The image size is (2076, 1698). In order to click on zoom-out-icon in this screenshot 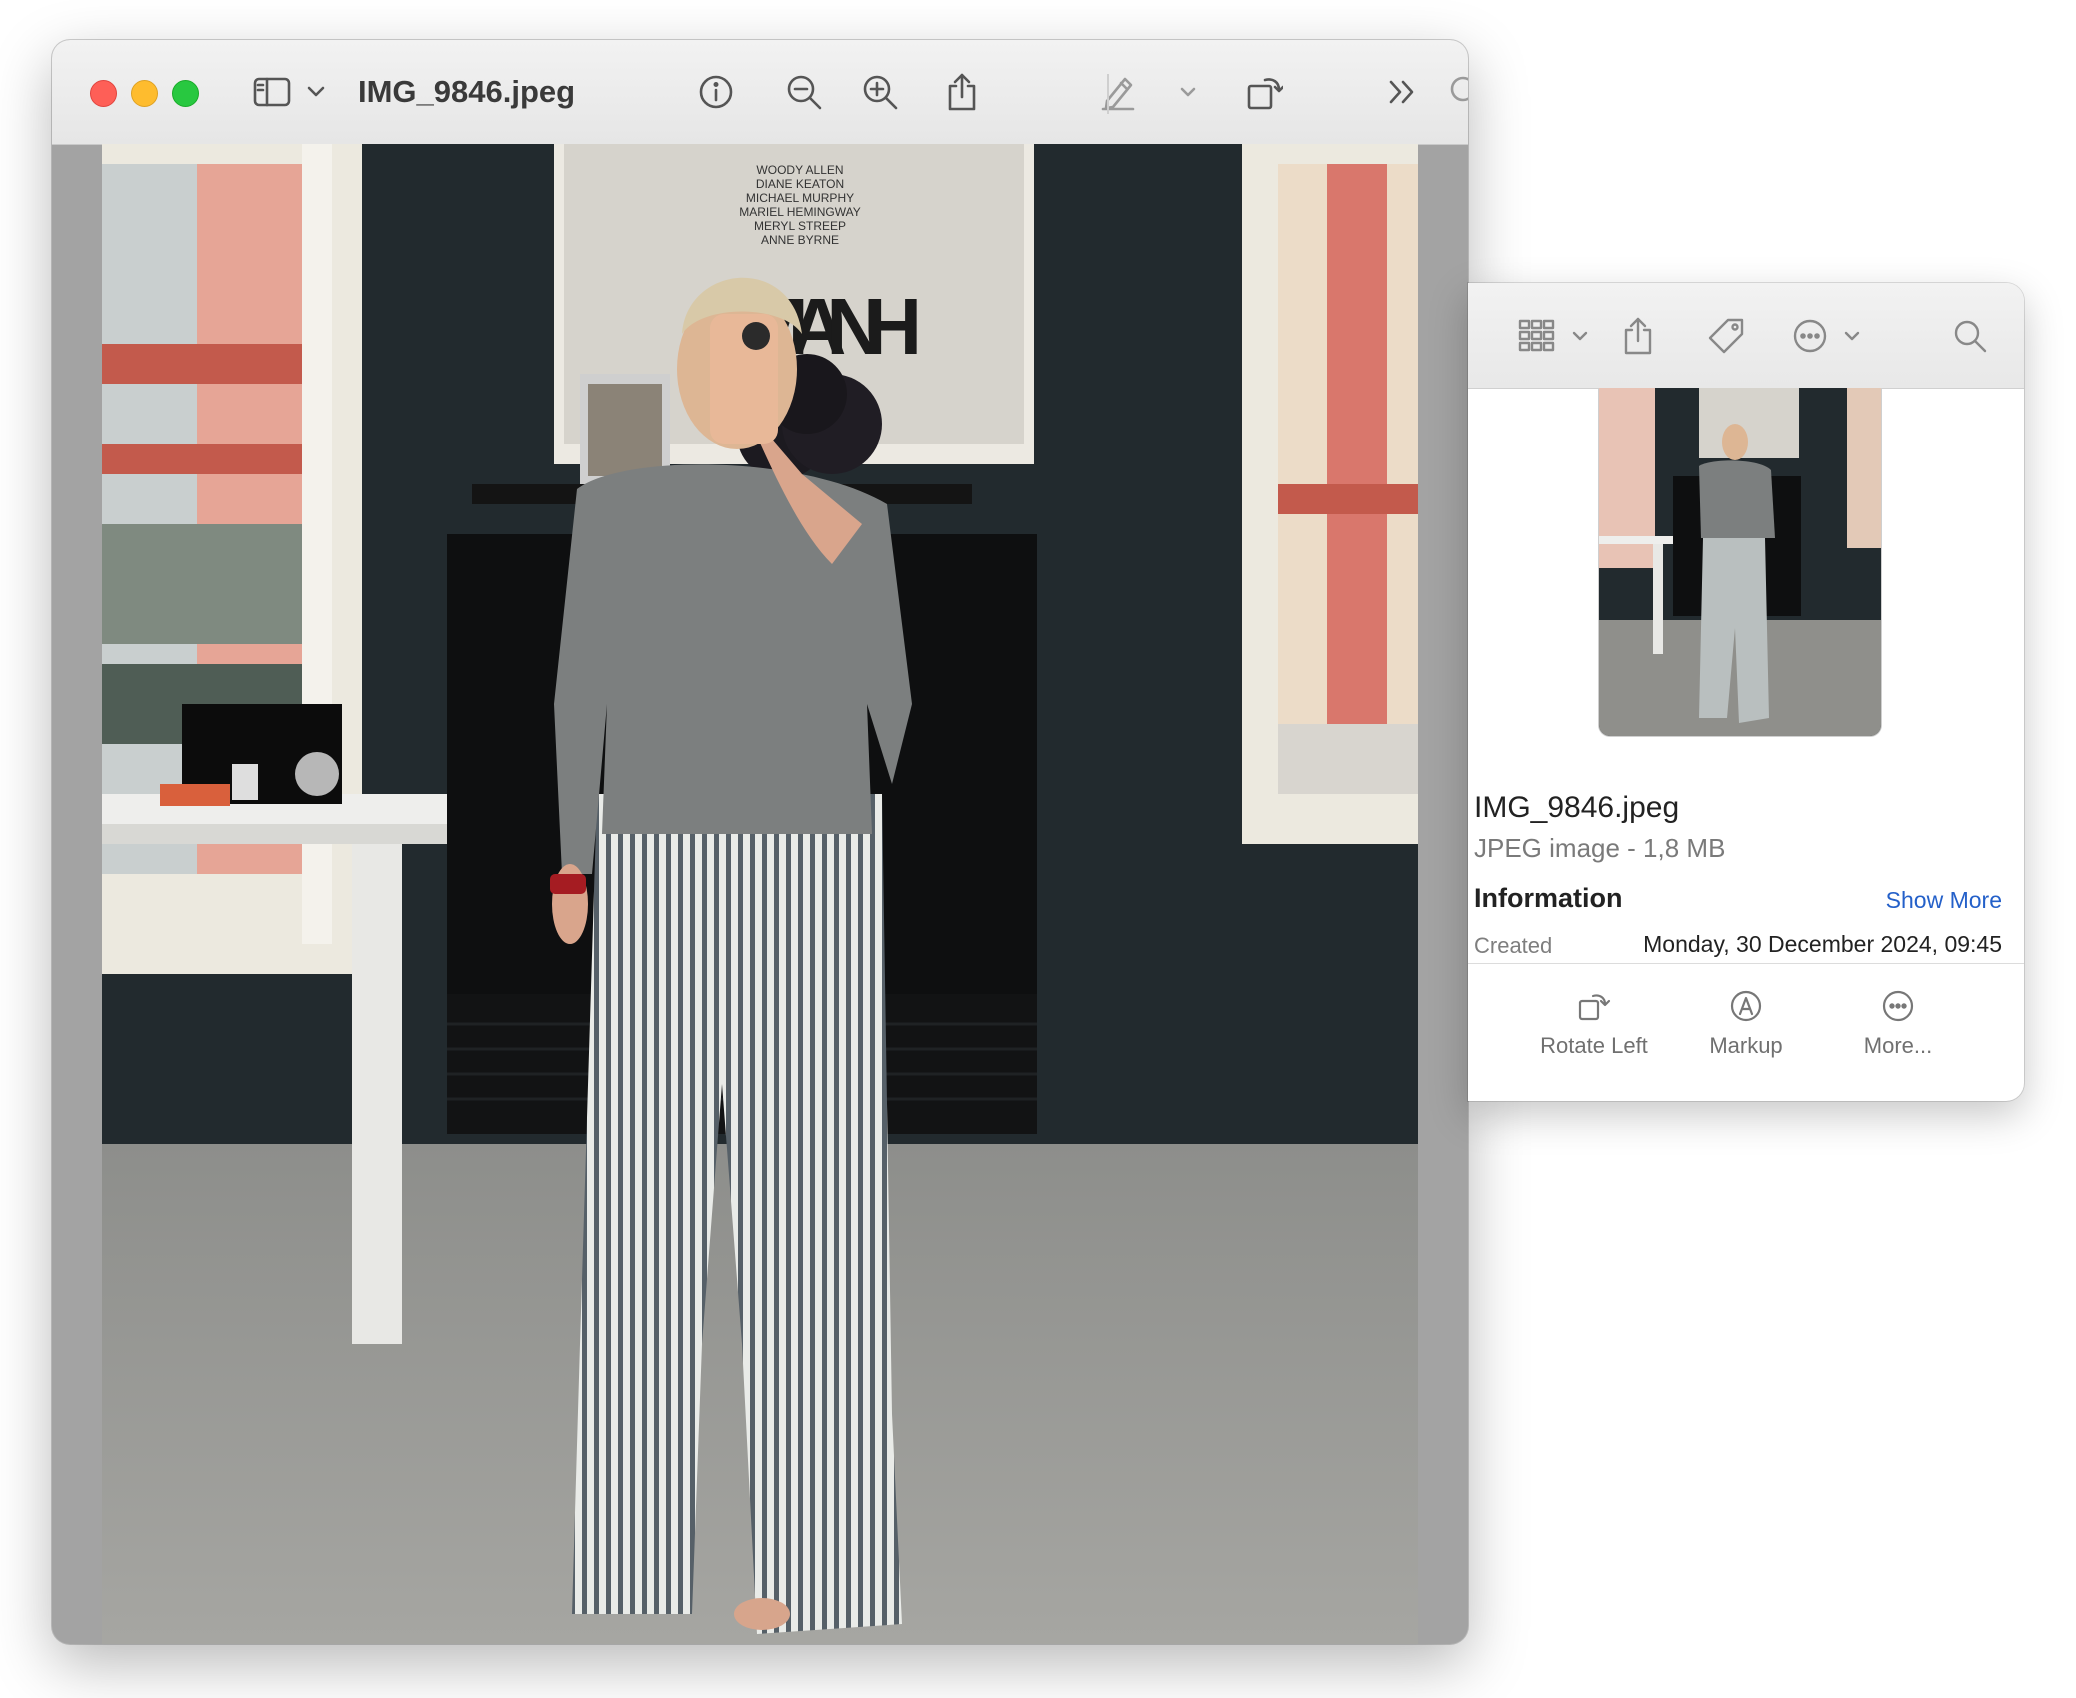, I will do `click(804, 92)`.